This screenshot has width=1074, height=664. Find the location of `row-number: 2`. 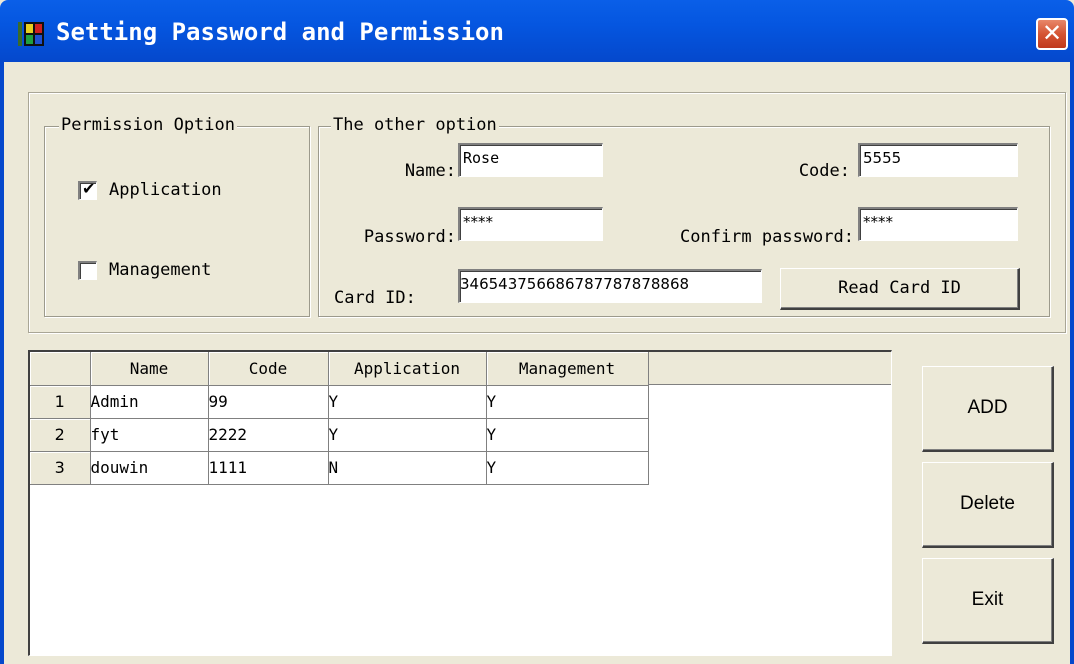

row-number: 2 is located at coordinates (60, 435).